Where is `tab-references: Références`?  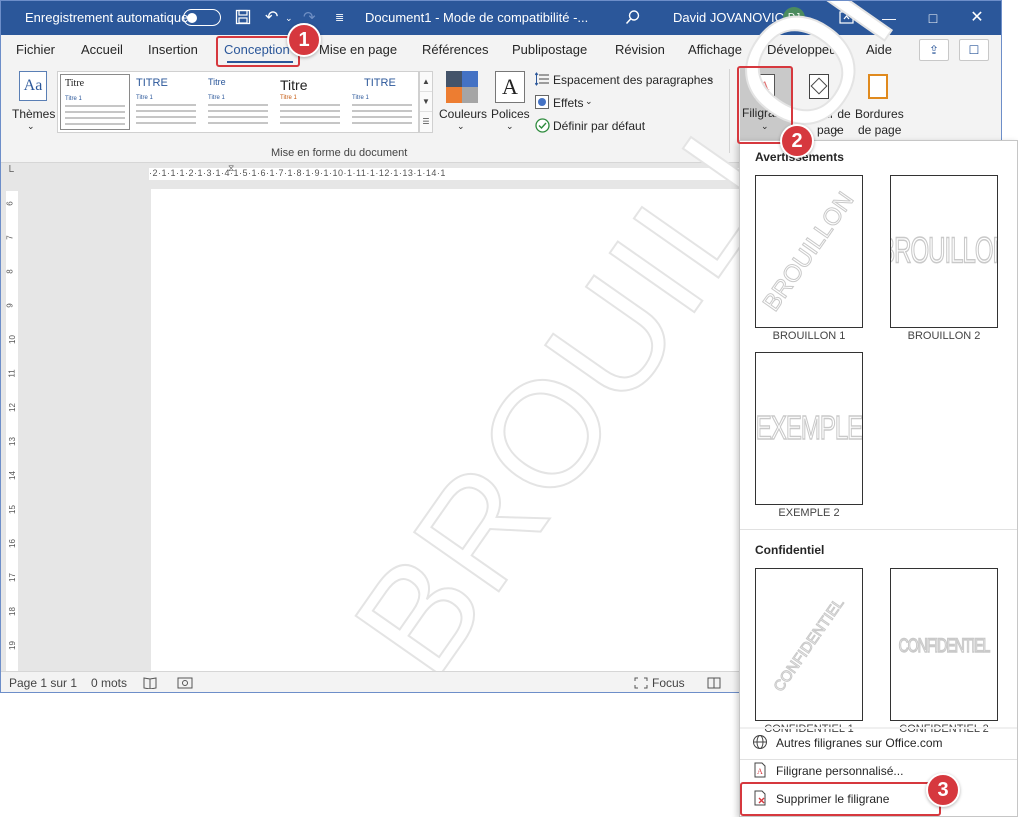 tab-references: Références is located at coordinates (455, 50).